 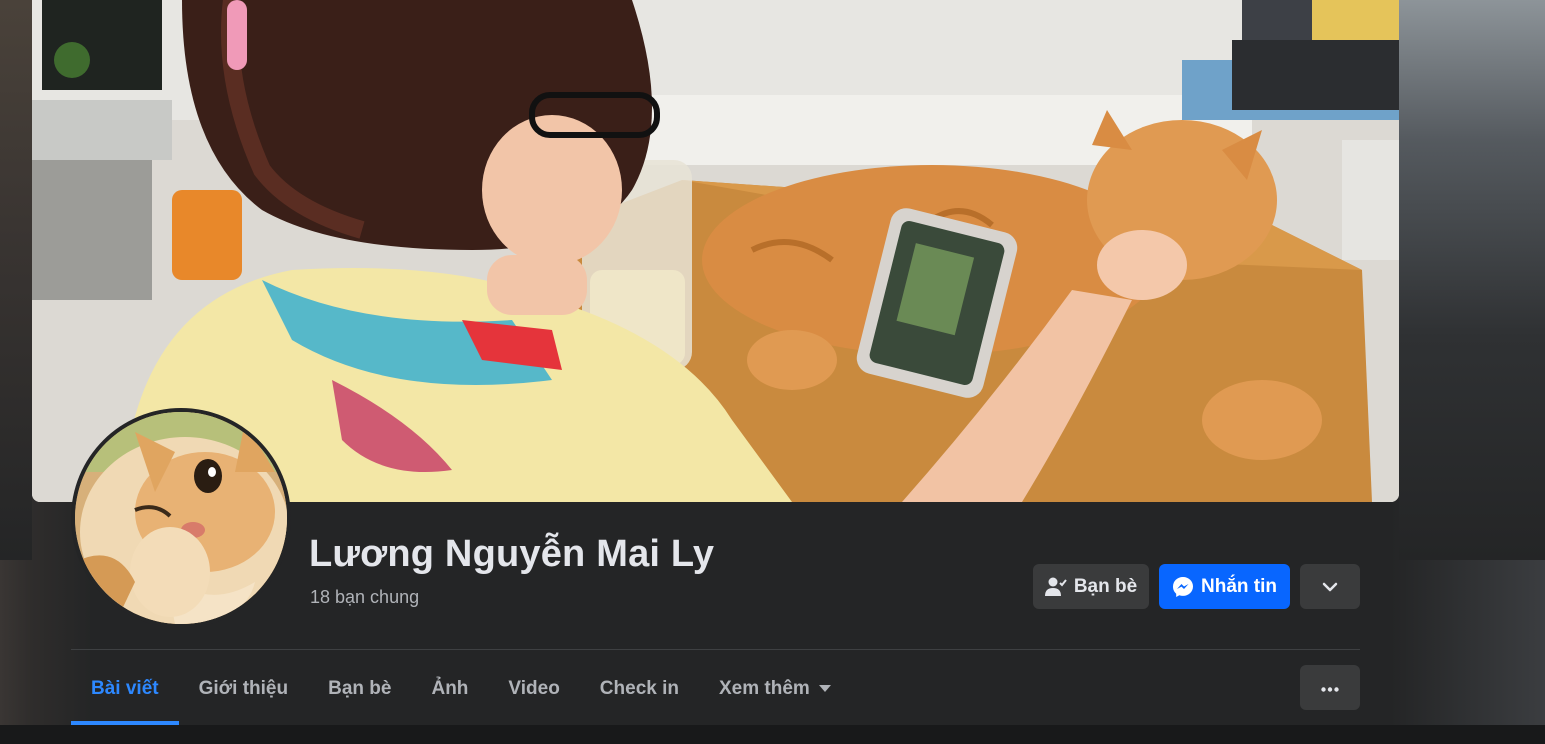 What do you see at coordinates (125, 688) in the screenshot?
I see `tab-label: Bài viết` at bounding box center [125, 688].